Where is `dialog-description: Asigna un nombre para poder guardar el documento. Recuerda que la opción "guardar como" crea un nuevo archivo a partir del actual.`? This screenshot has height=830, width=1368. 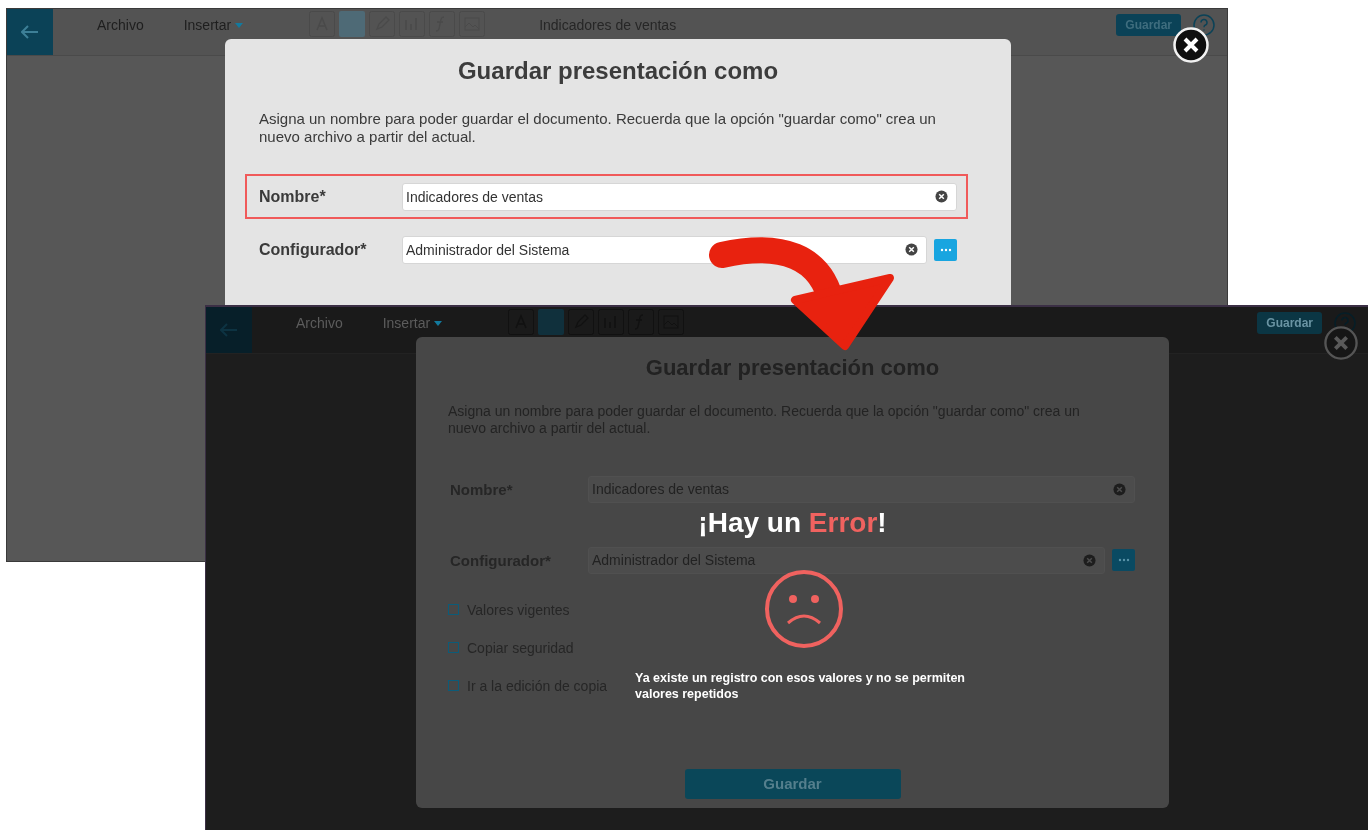 dialog-description: Asigna un nombre para poder guardar el documento. Recuerda que la opción "guardar como" crea un nuevo archivo a partir del actual. is located at coordinates (598, 128).